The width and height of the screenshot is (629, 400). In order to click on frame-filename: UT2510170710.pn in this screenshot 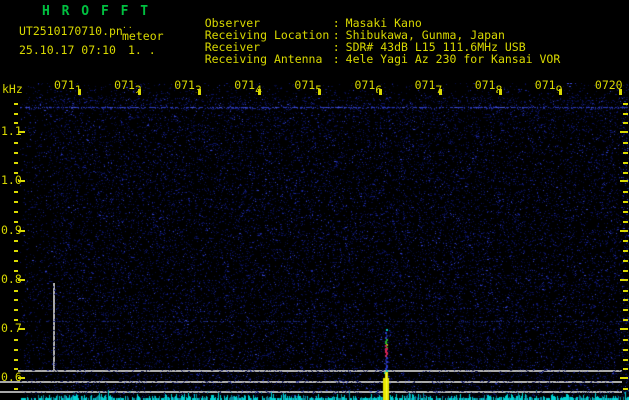, I will do `click(71, 31)`.